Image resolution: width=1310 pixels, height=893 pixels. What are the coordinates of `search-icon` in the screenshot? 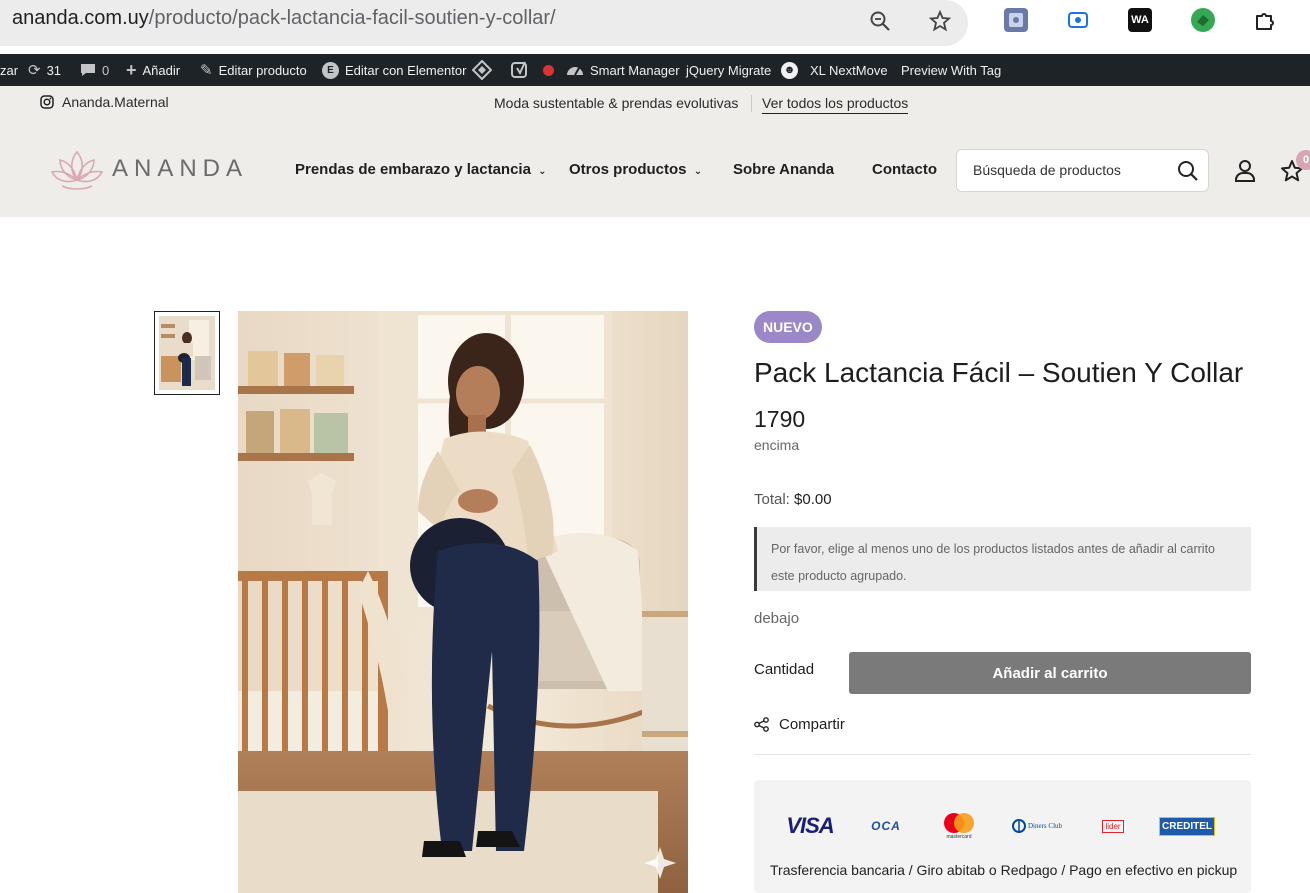 It's located at (1188, 171).